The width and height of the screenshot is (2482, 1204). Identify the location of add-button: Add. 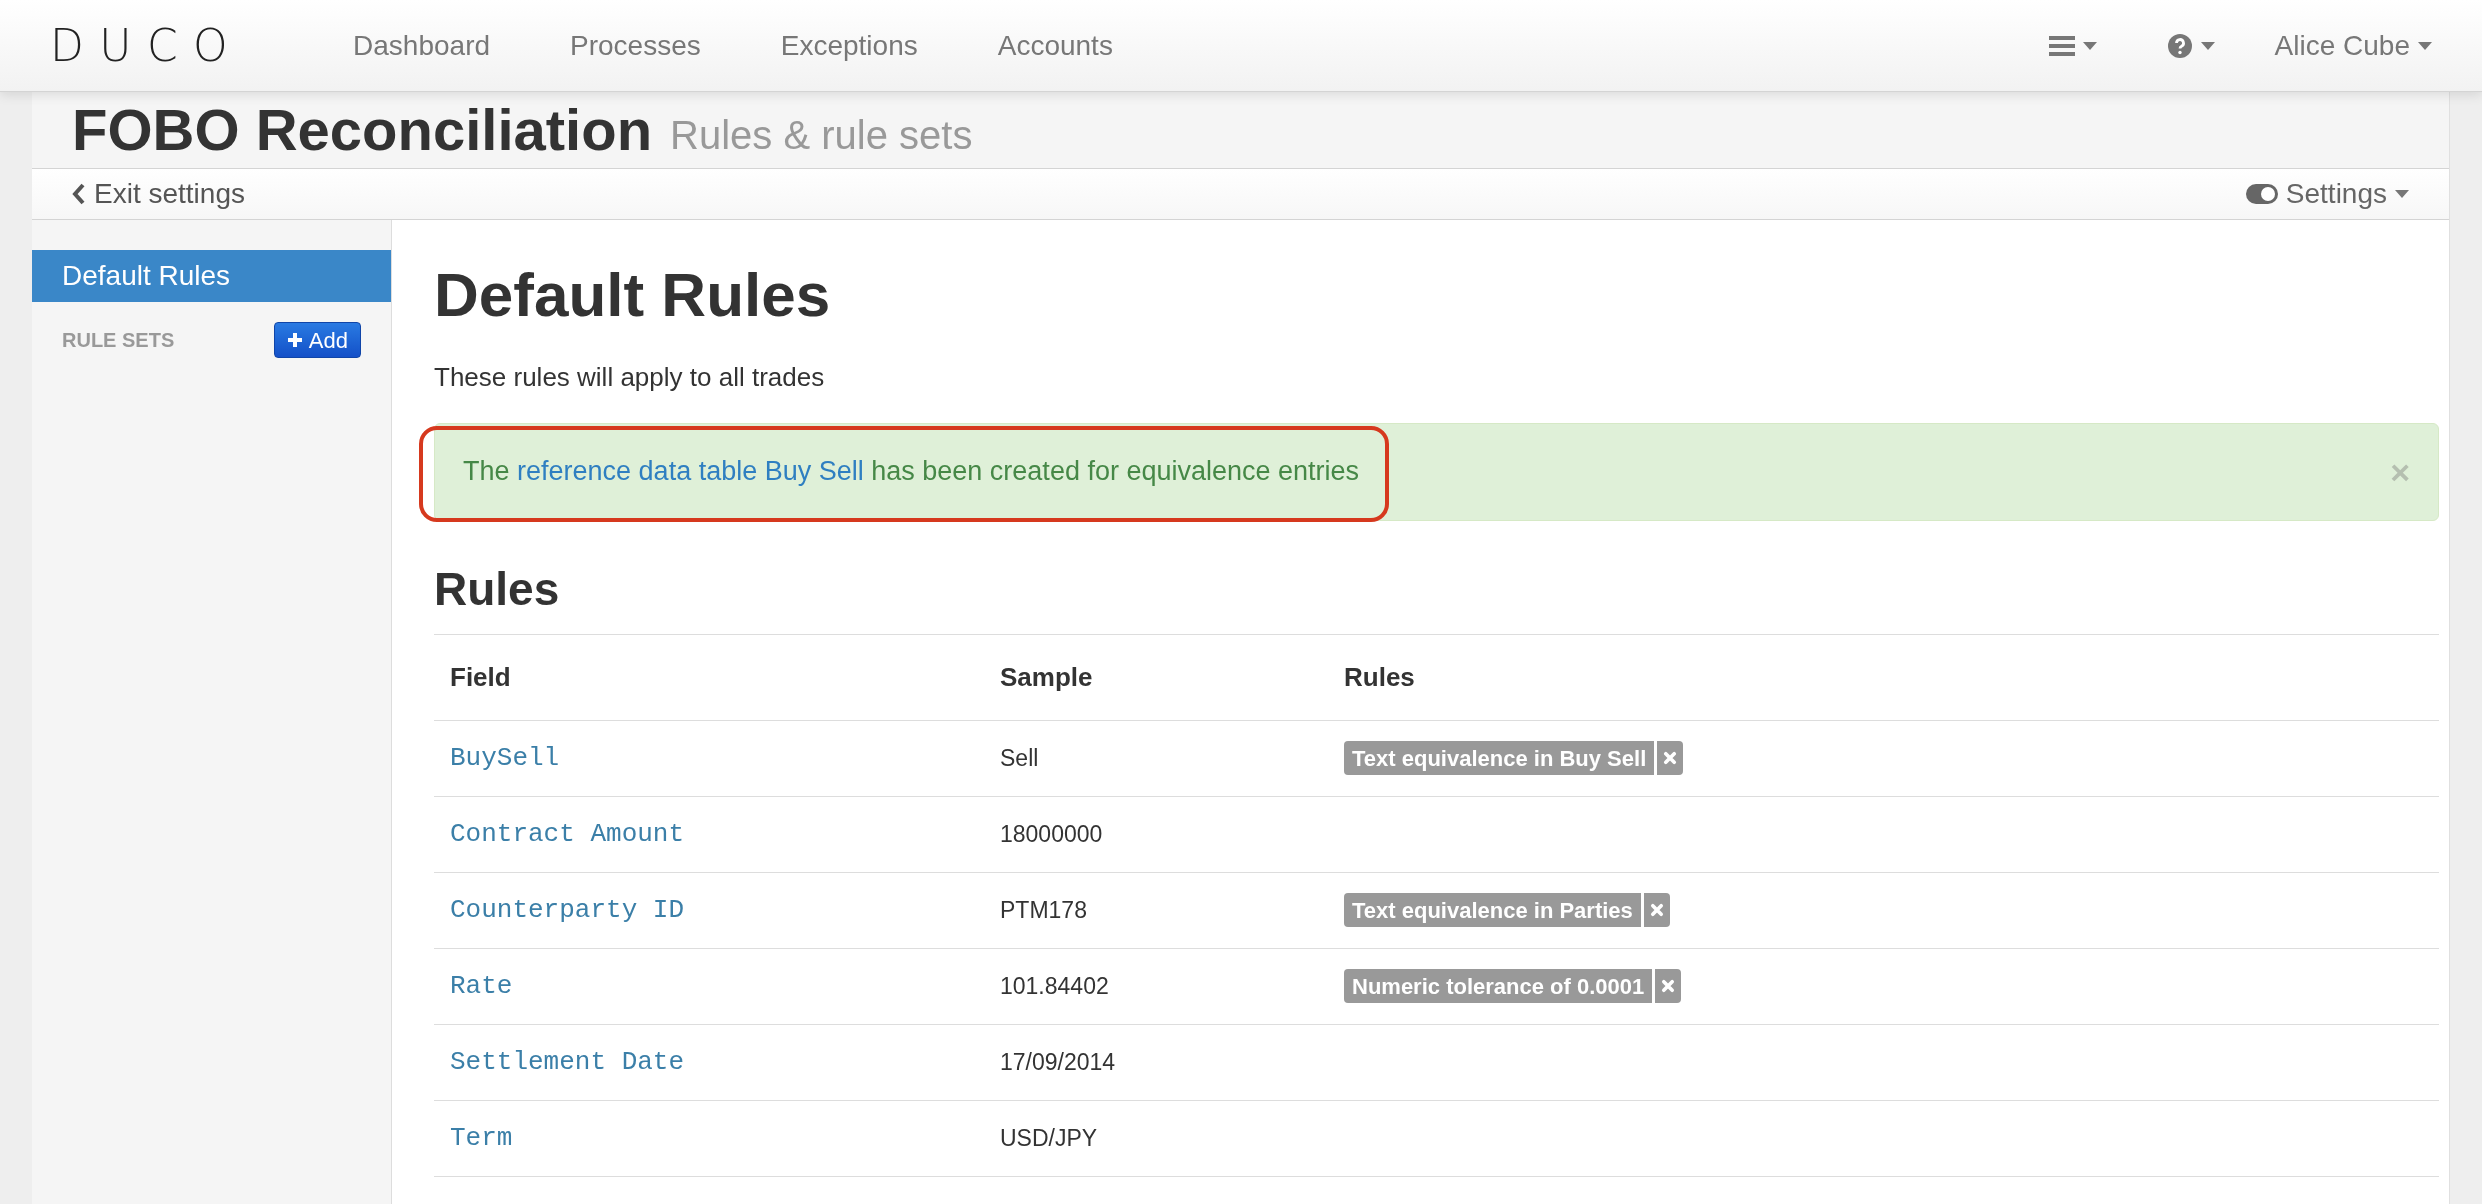
(317, 340).